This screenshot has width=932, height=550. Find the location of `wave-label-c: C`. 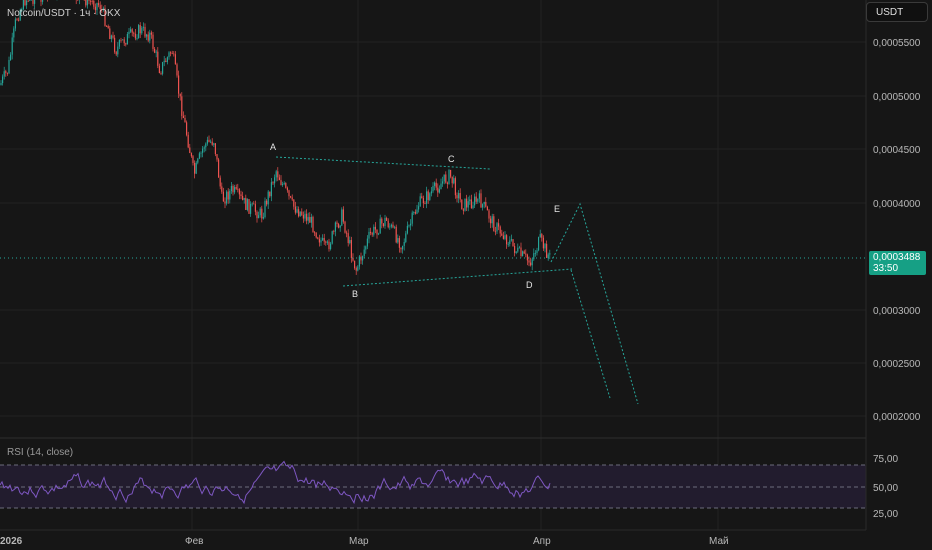

wave-label-c: C is located at coordinates (451, 159).